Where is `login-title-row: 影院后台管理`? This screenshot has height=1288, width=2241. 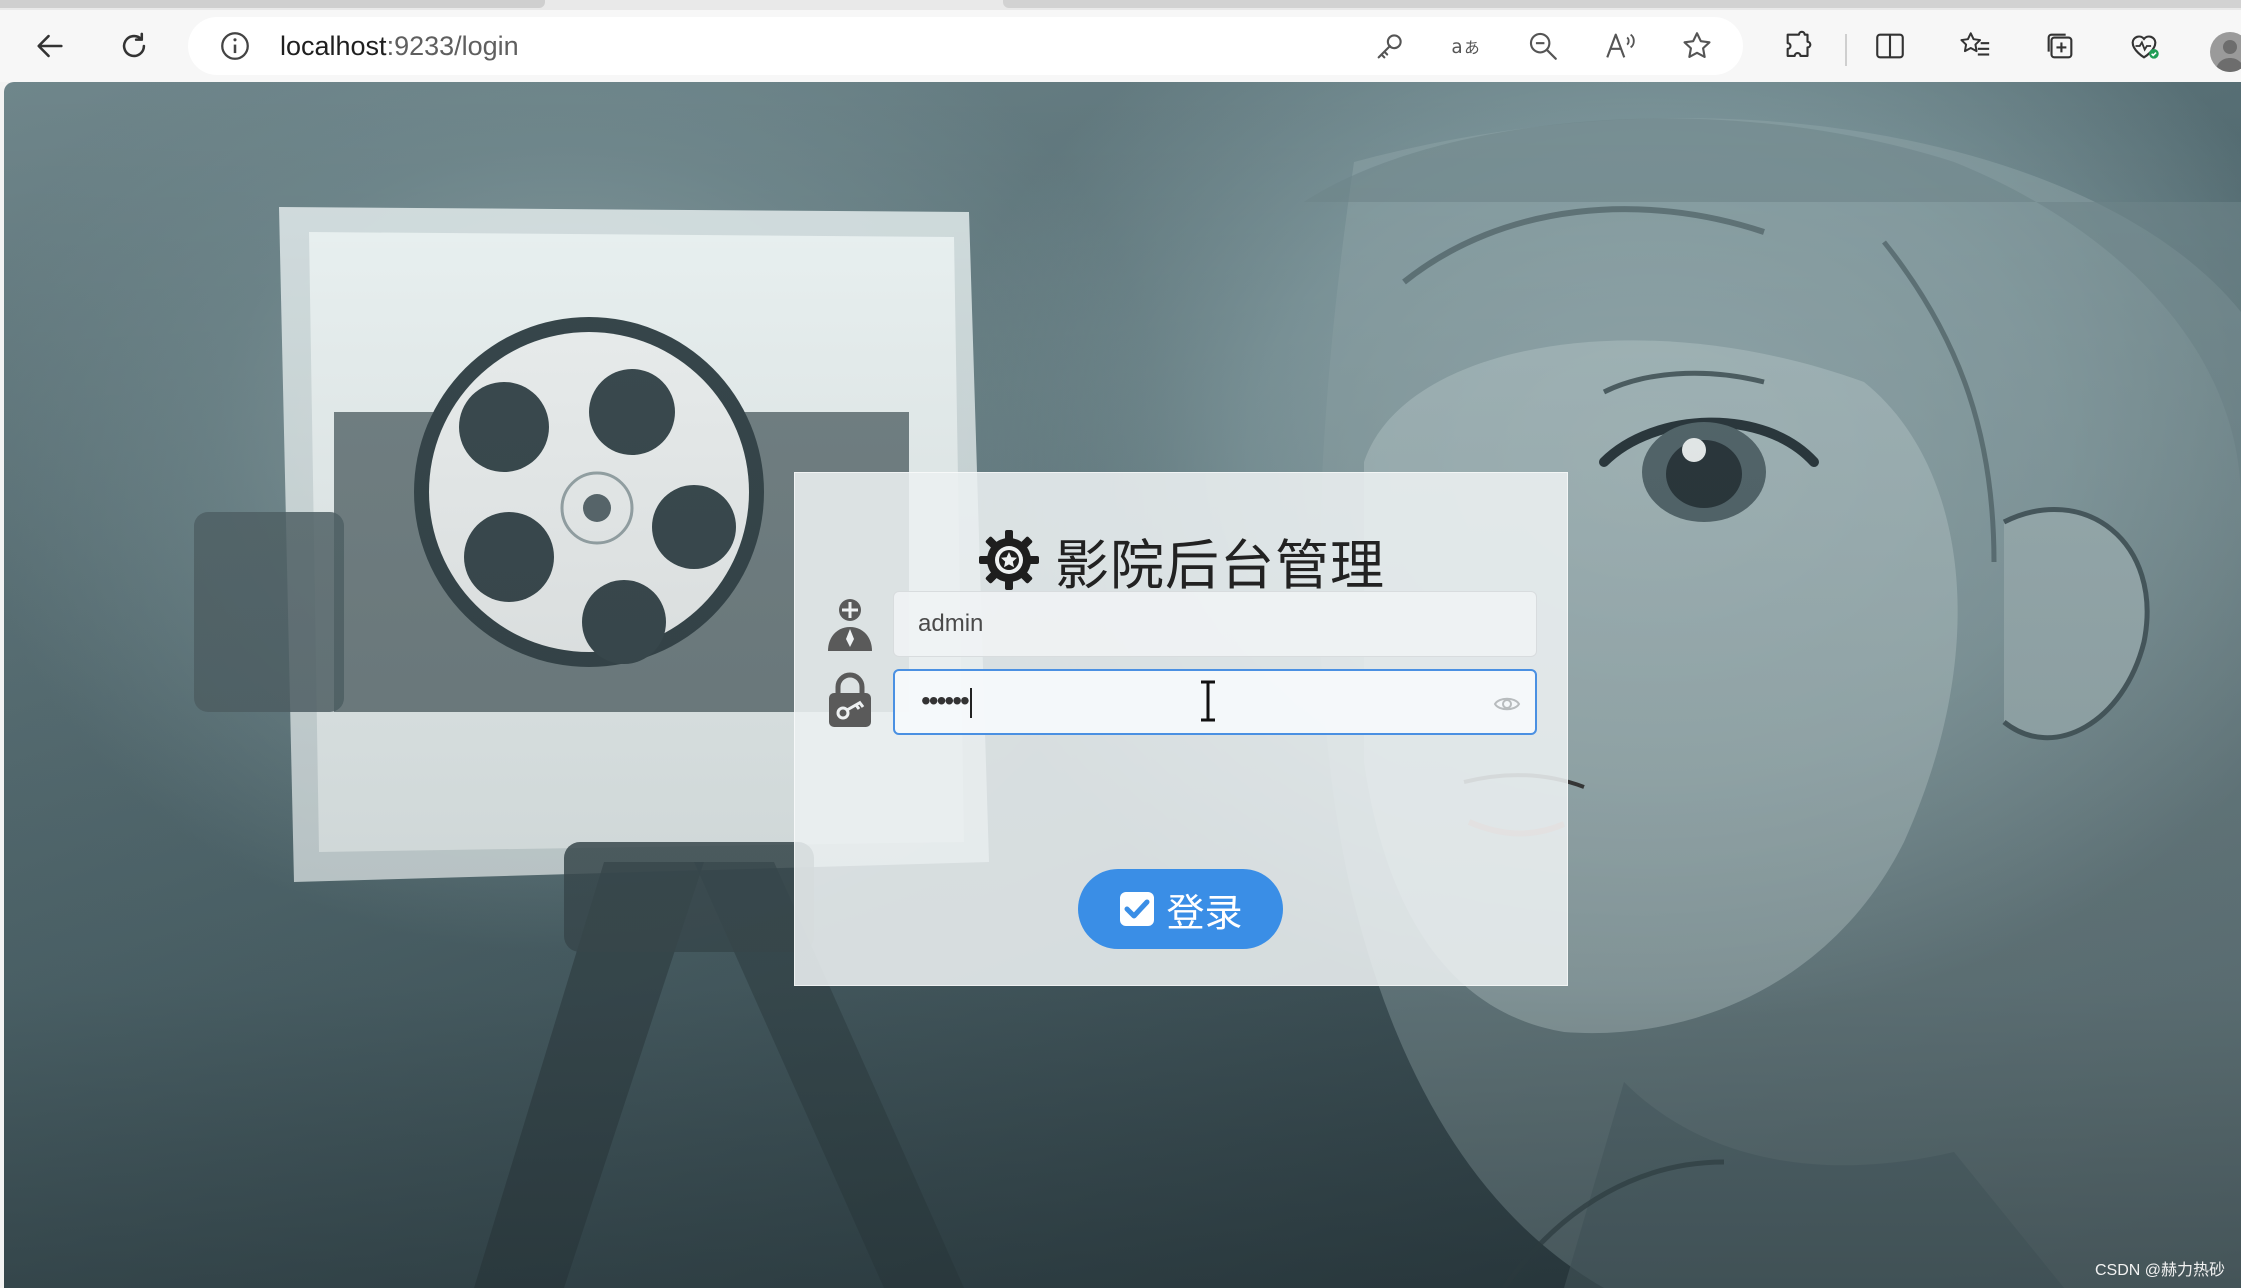 login-title-row: 影院后台管理 is located at coordinates (1181, 560).